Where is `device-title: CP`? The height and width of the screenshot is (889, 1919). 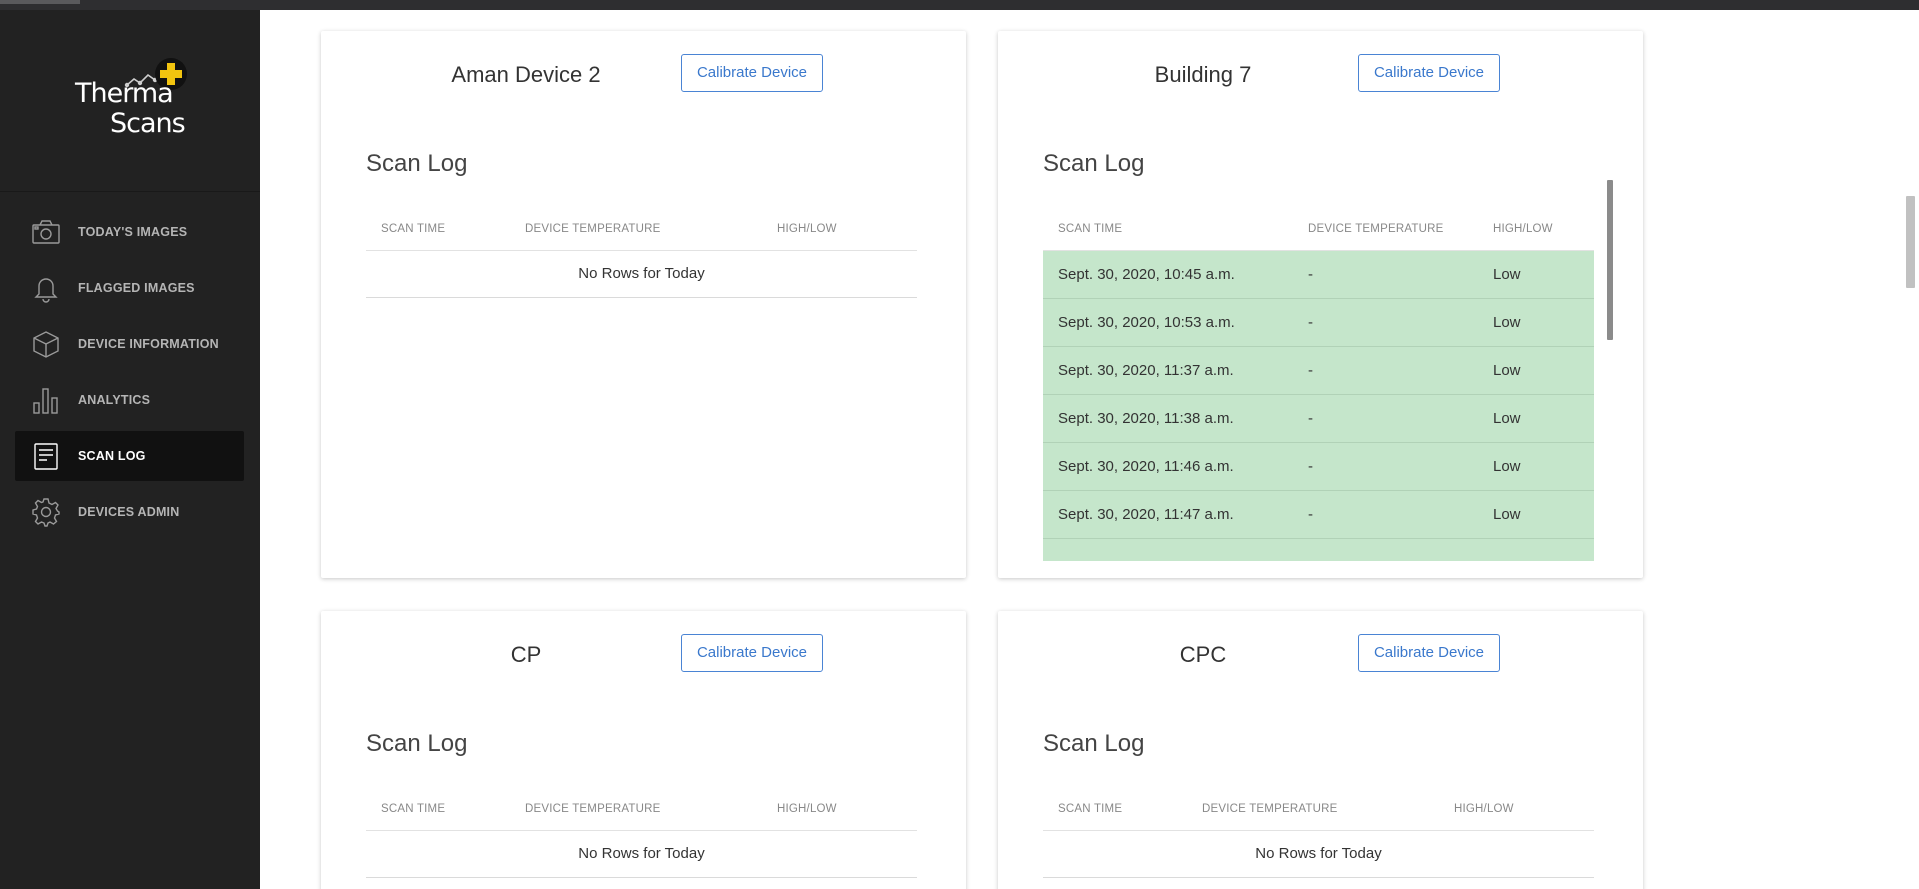
device-title: CP is located at coordinates (526, 654).